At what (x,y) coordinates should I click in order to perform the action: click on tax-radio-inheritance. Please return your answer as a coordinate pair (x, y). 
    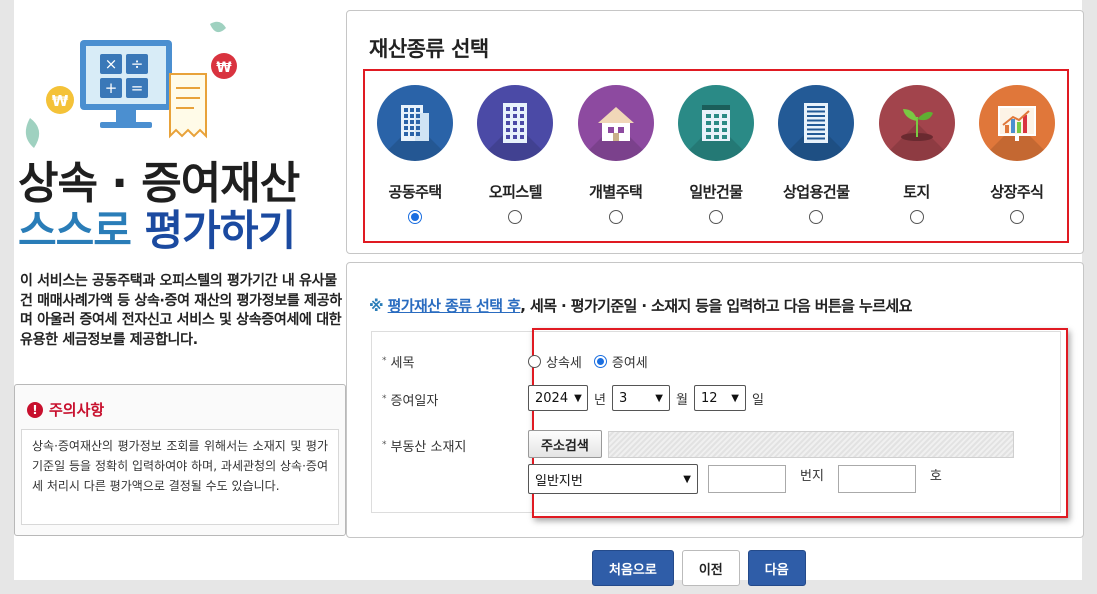
    Looking at the image, I should click on (534, 361).